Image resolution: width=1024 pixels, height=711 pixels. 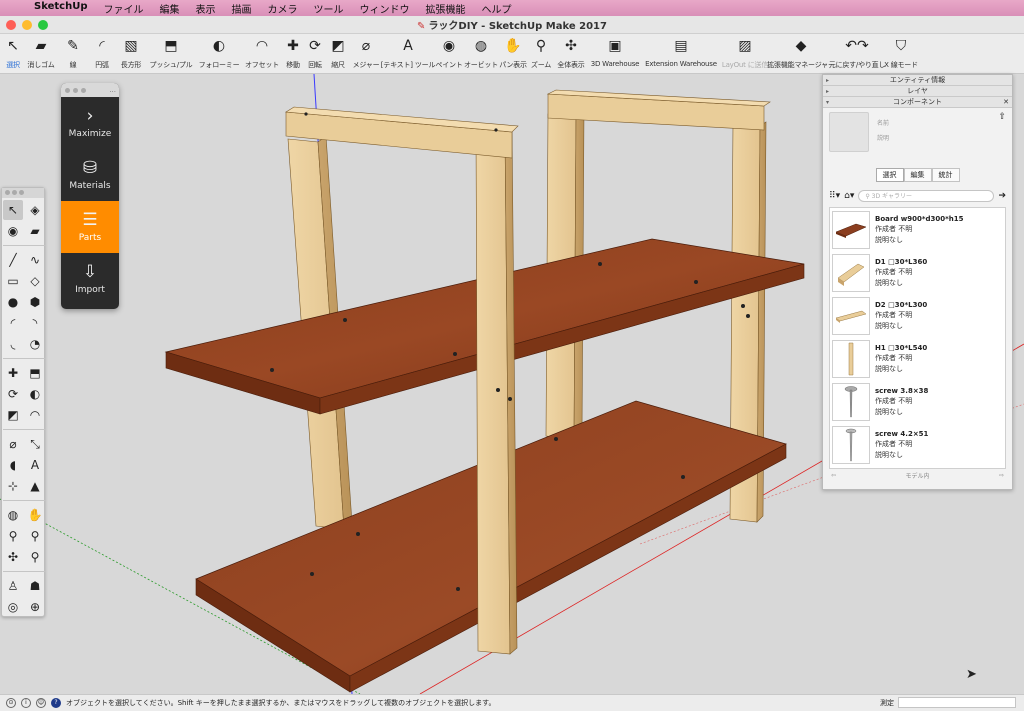 What do you see at coordinates (169, 8) in the screenshot?
I see `menu-item-2: 編集` at bounding box center [169, 8].